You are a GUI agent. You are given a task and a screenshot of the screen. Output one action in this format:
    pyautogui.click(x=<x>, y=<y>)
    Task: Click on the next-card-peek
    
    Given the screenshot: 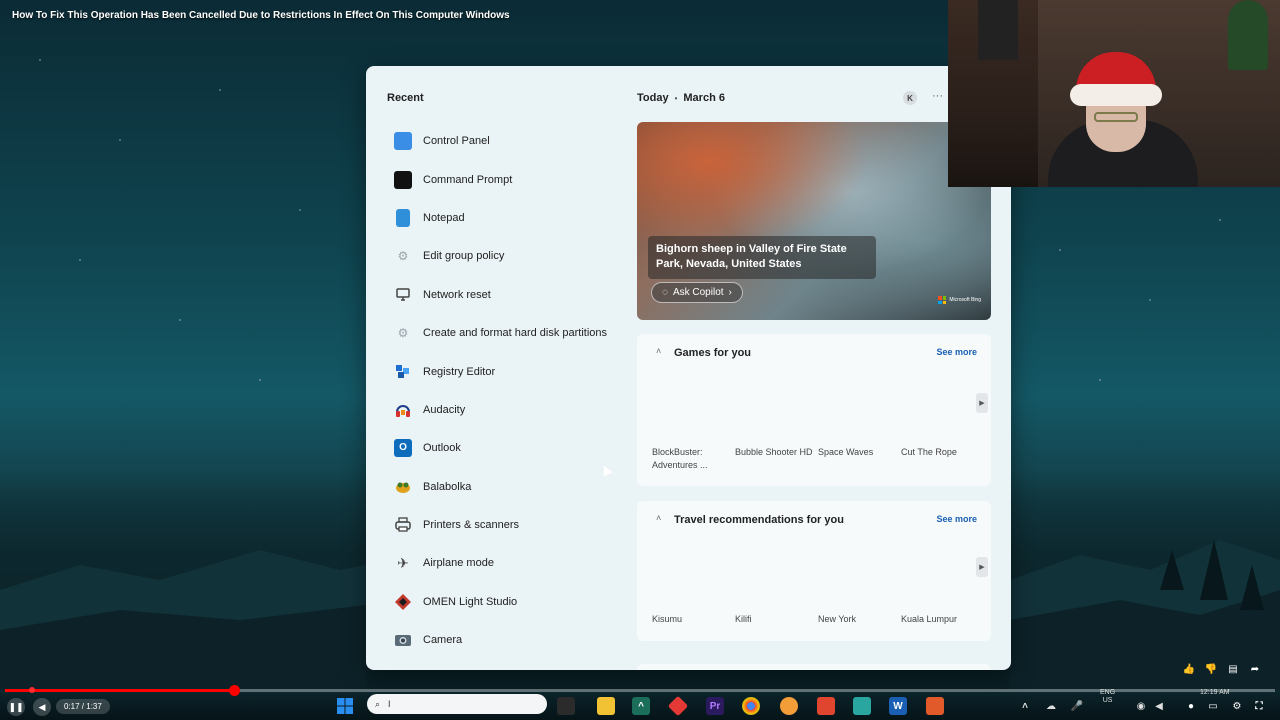 What is the action you would take?
    pyautogui.click(x=814, y=667)
    